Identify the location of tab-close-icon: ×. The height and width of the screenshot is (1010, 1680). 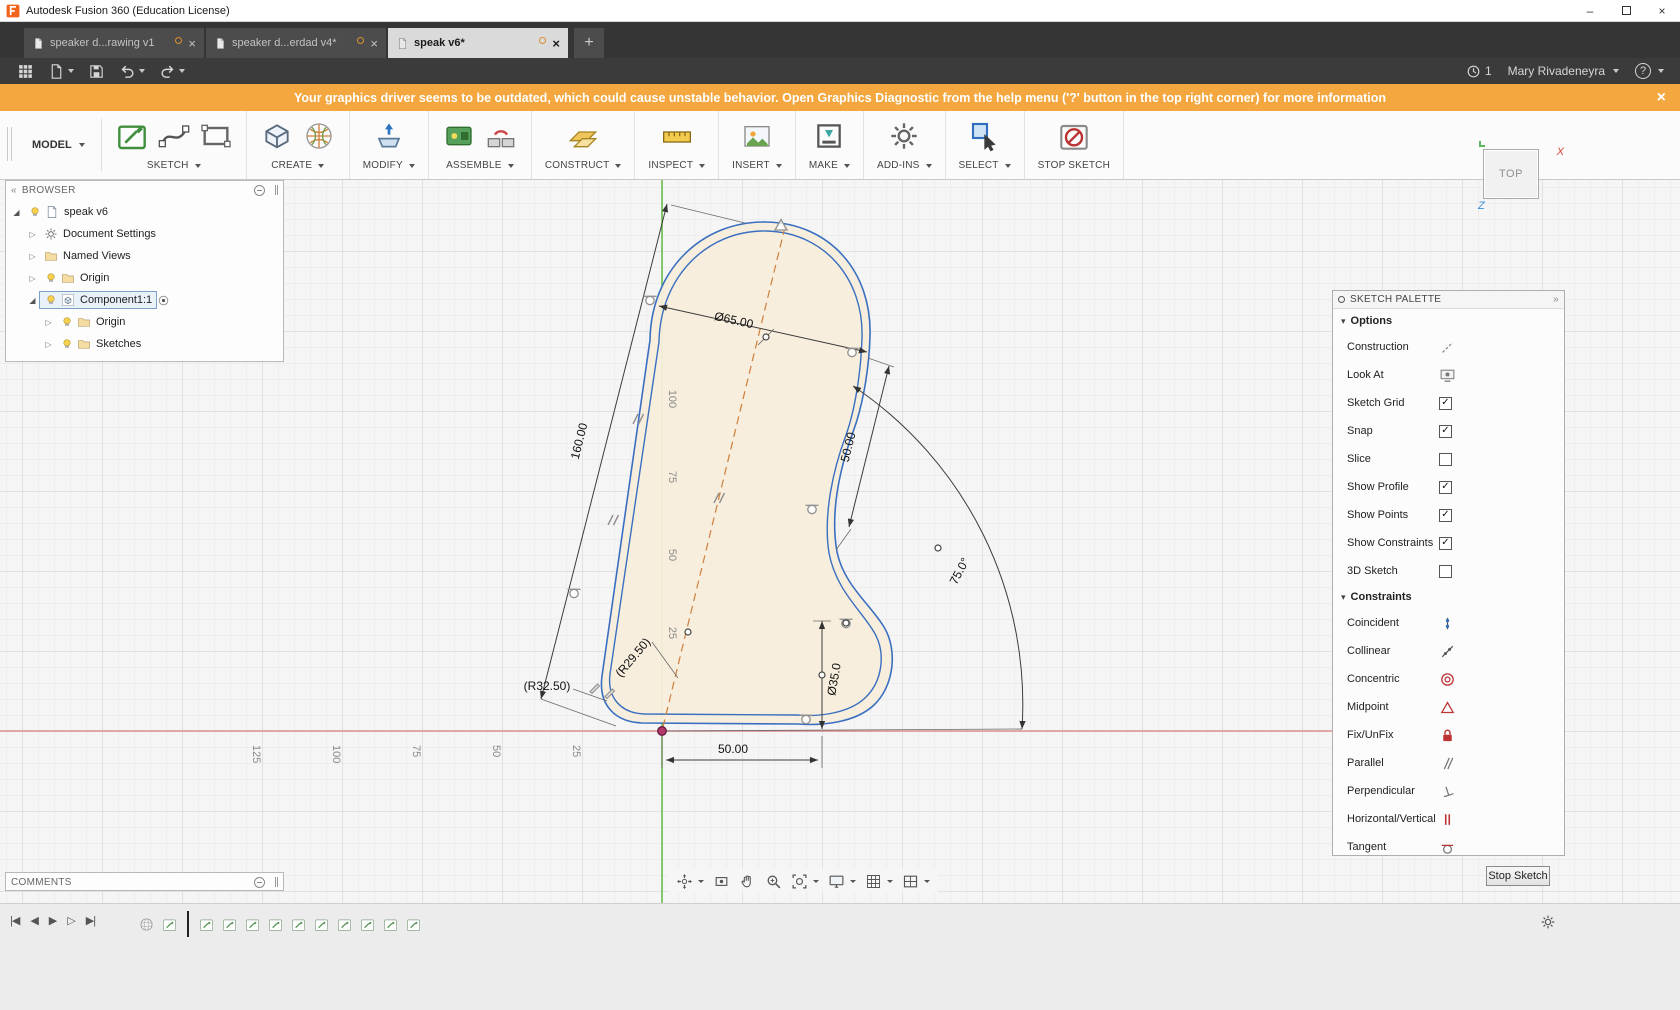
(556, 43).